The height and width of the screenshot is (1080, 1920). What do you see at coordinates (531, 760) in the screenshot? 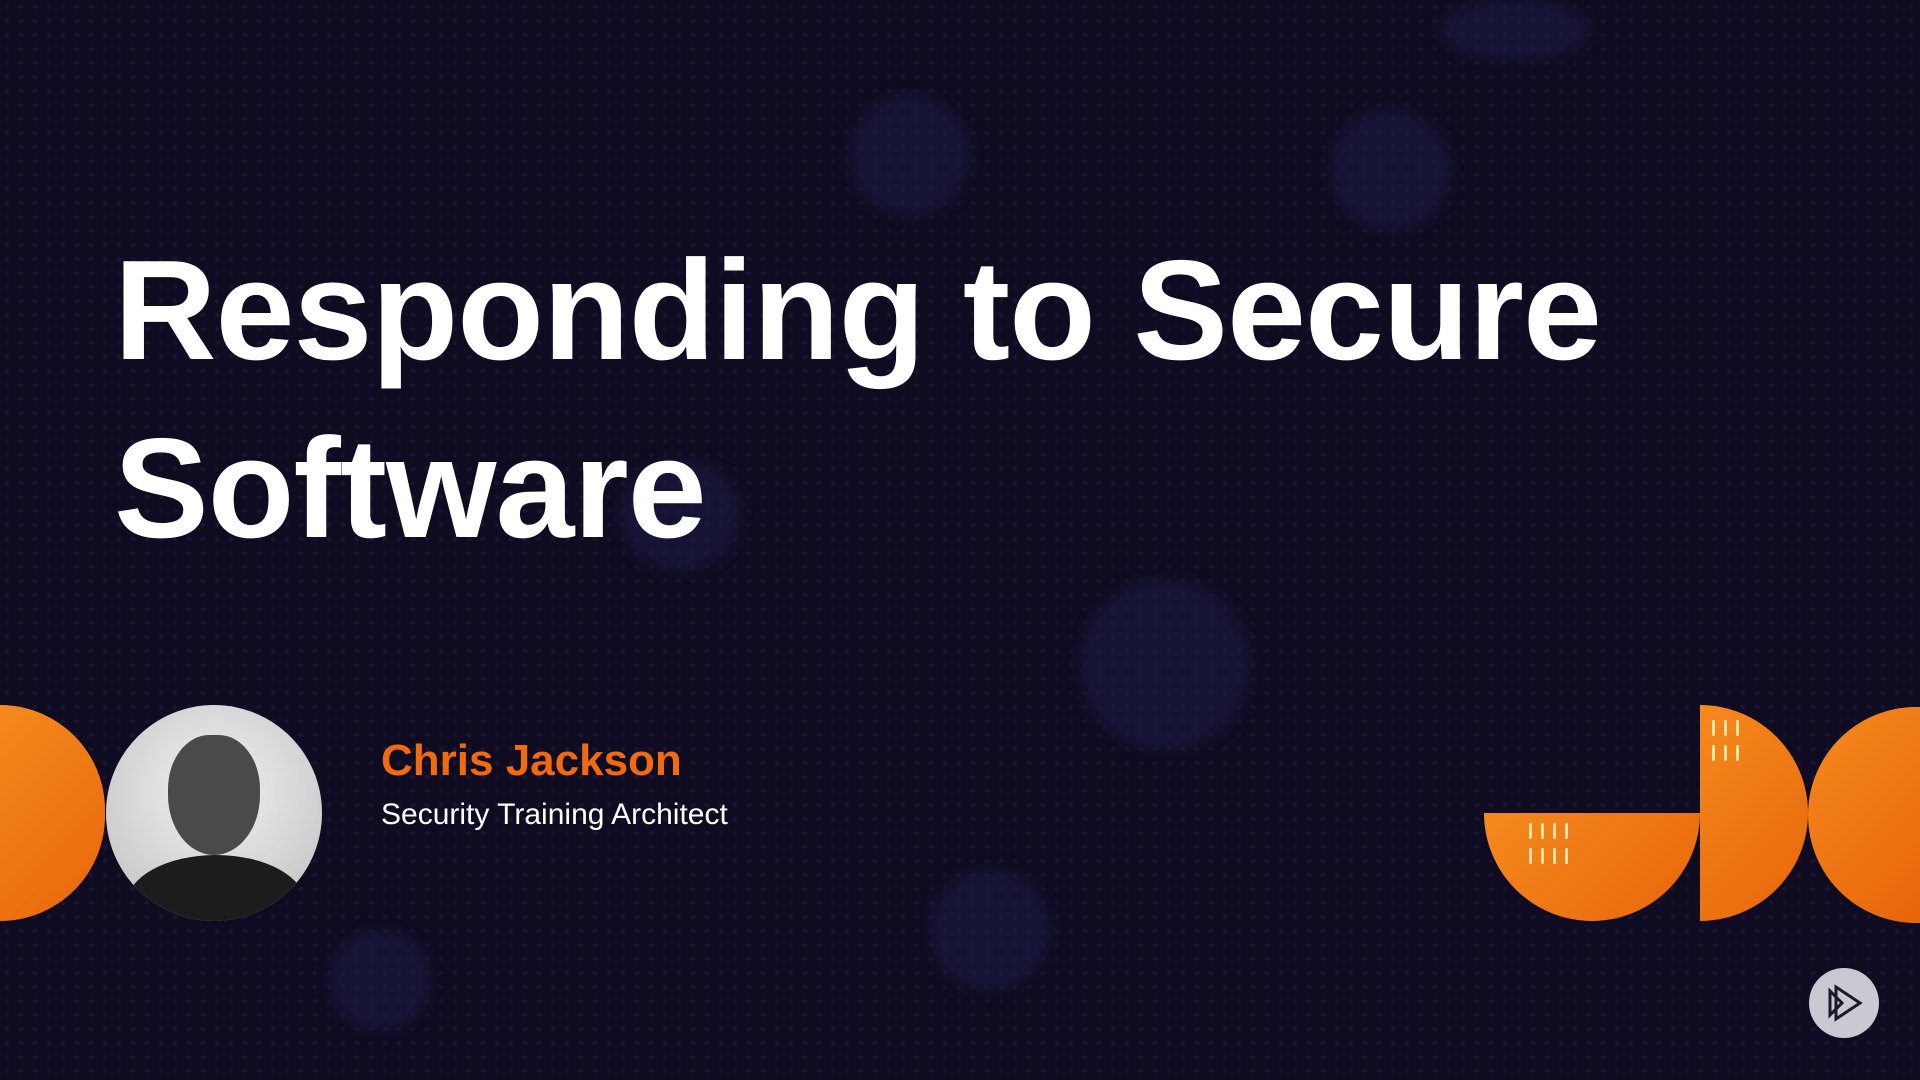
I see `presenter-name: Chris Jackson` at bounding box center [531, 760].